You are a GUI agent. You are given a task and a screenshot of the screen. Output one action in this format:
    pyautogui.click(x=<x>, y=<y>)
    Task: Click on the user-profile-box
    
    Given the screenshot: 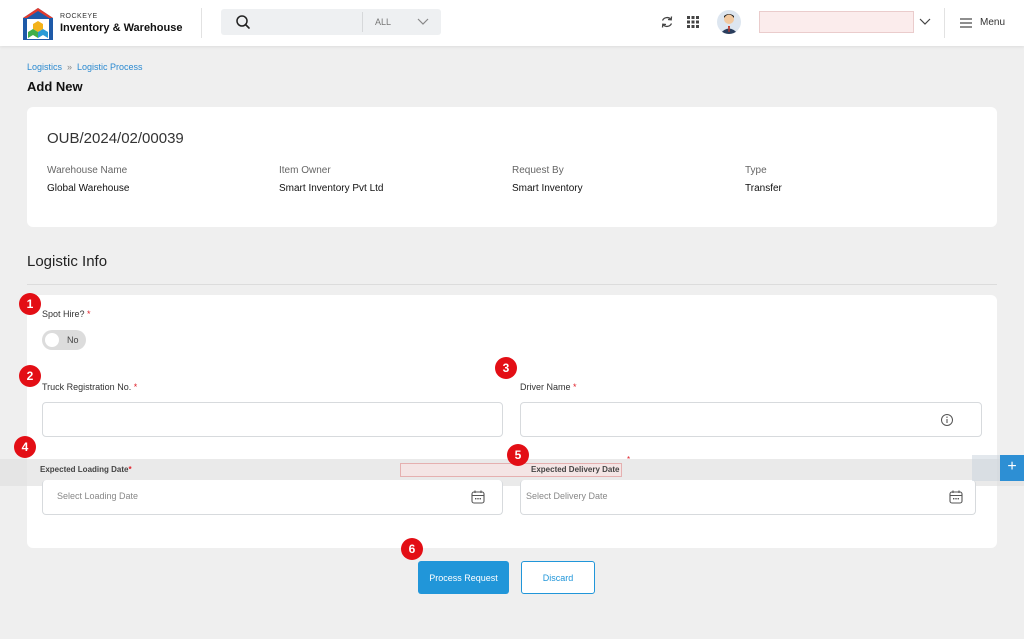 What is the action you would take?
    pyautogui.click(x=836, y=22)
    